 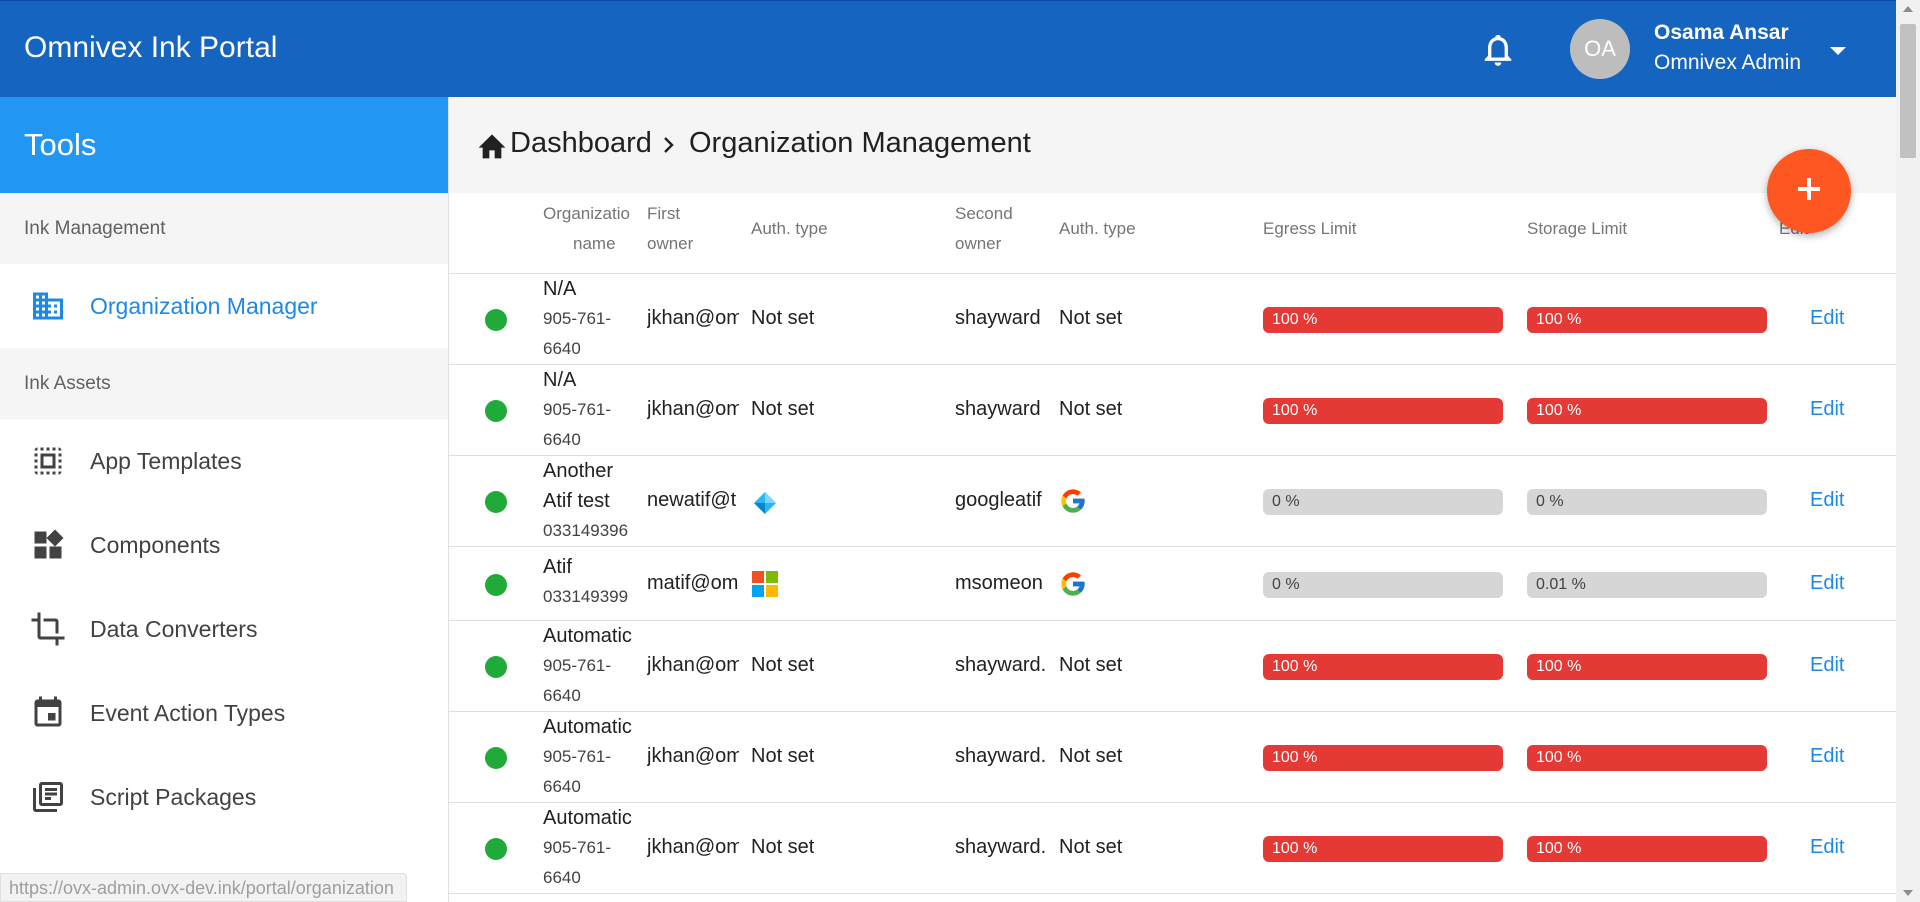 I want to click on add-organization-button, so click(x=1809, y=191).